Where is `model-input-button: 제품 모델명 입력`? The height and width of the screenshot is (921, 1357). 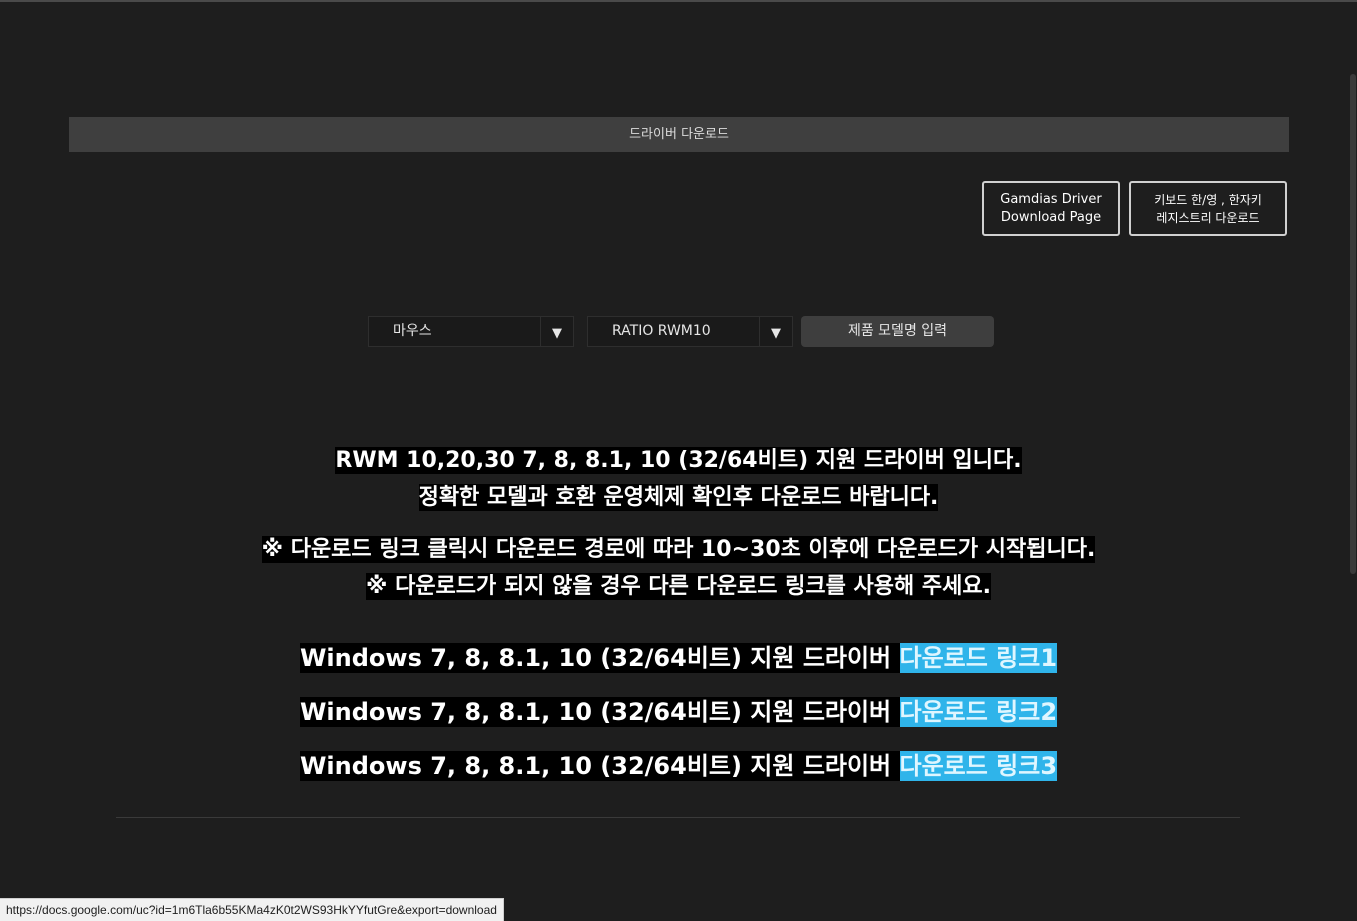
model-input-button: 제품 모델명 입력 is located at coordinates (897, 331).